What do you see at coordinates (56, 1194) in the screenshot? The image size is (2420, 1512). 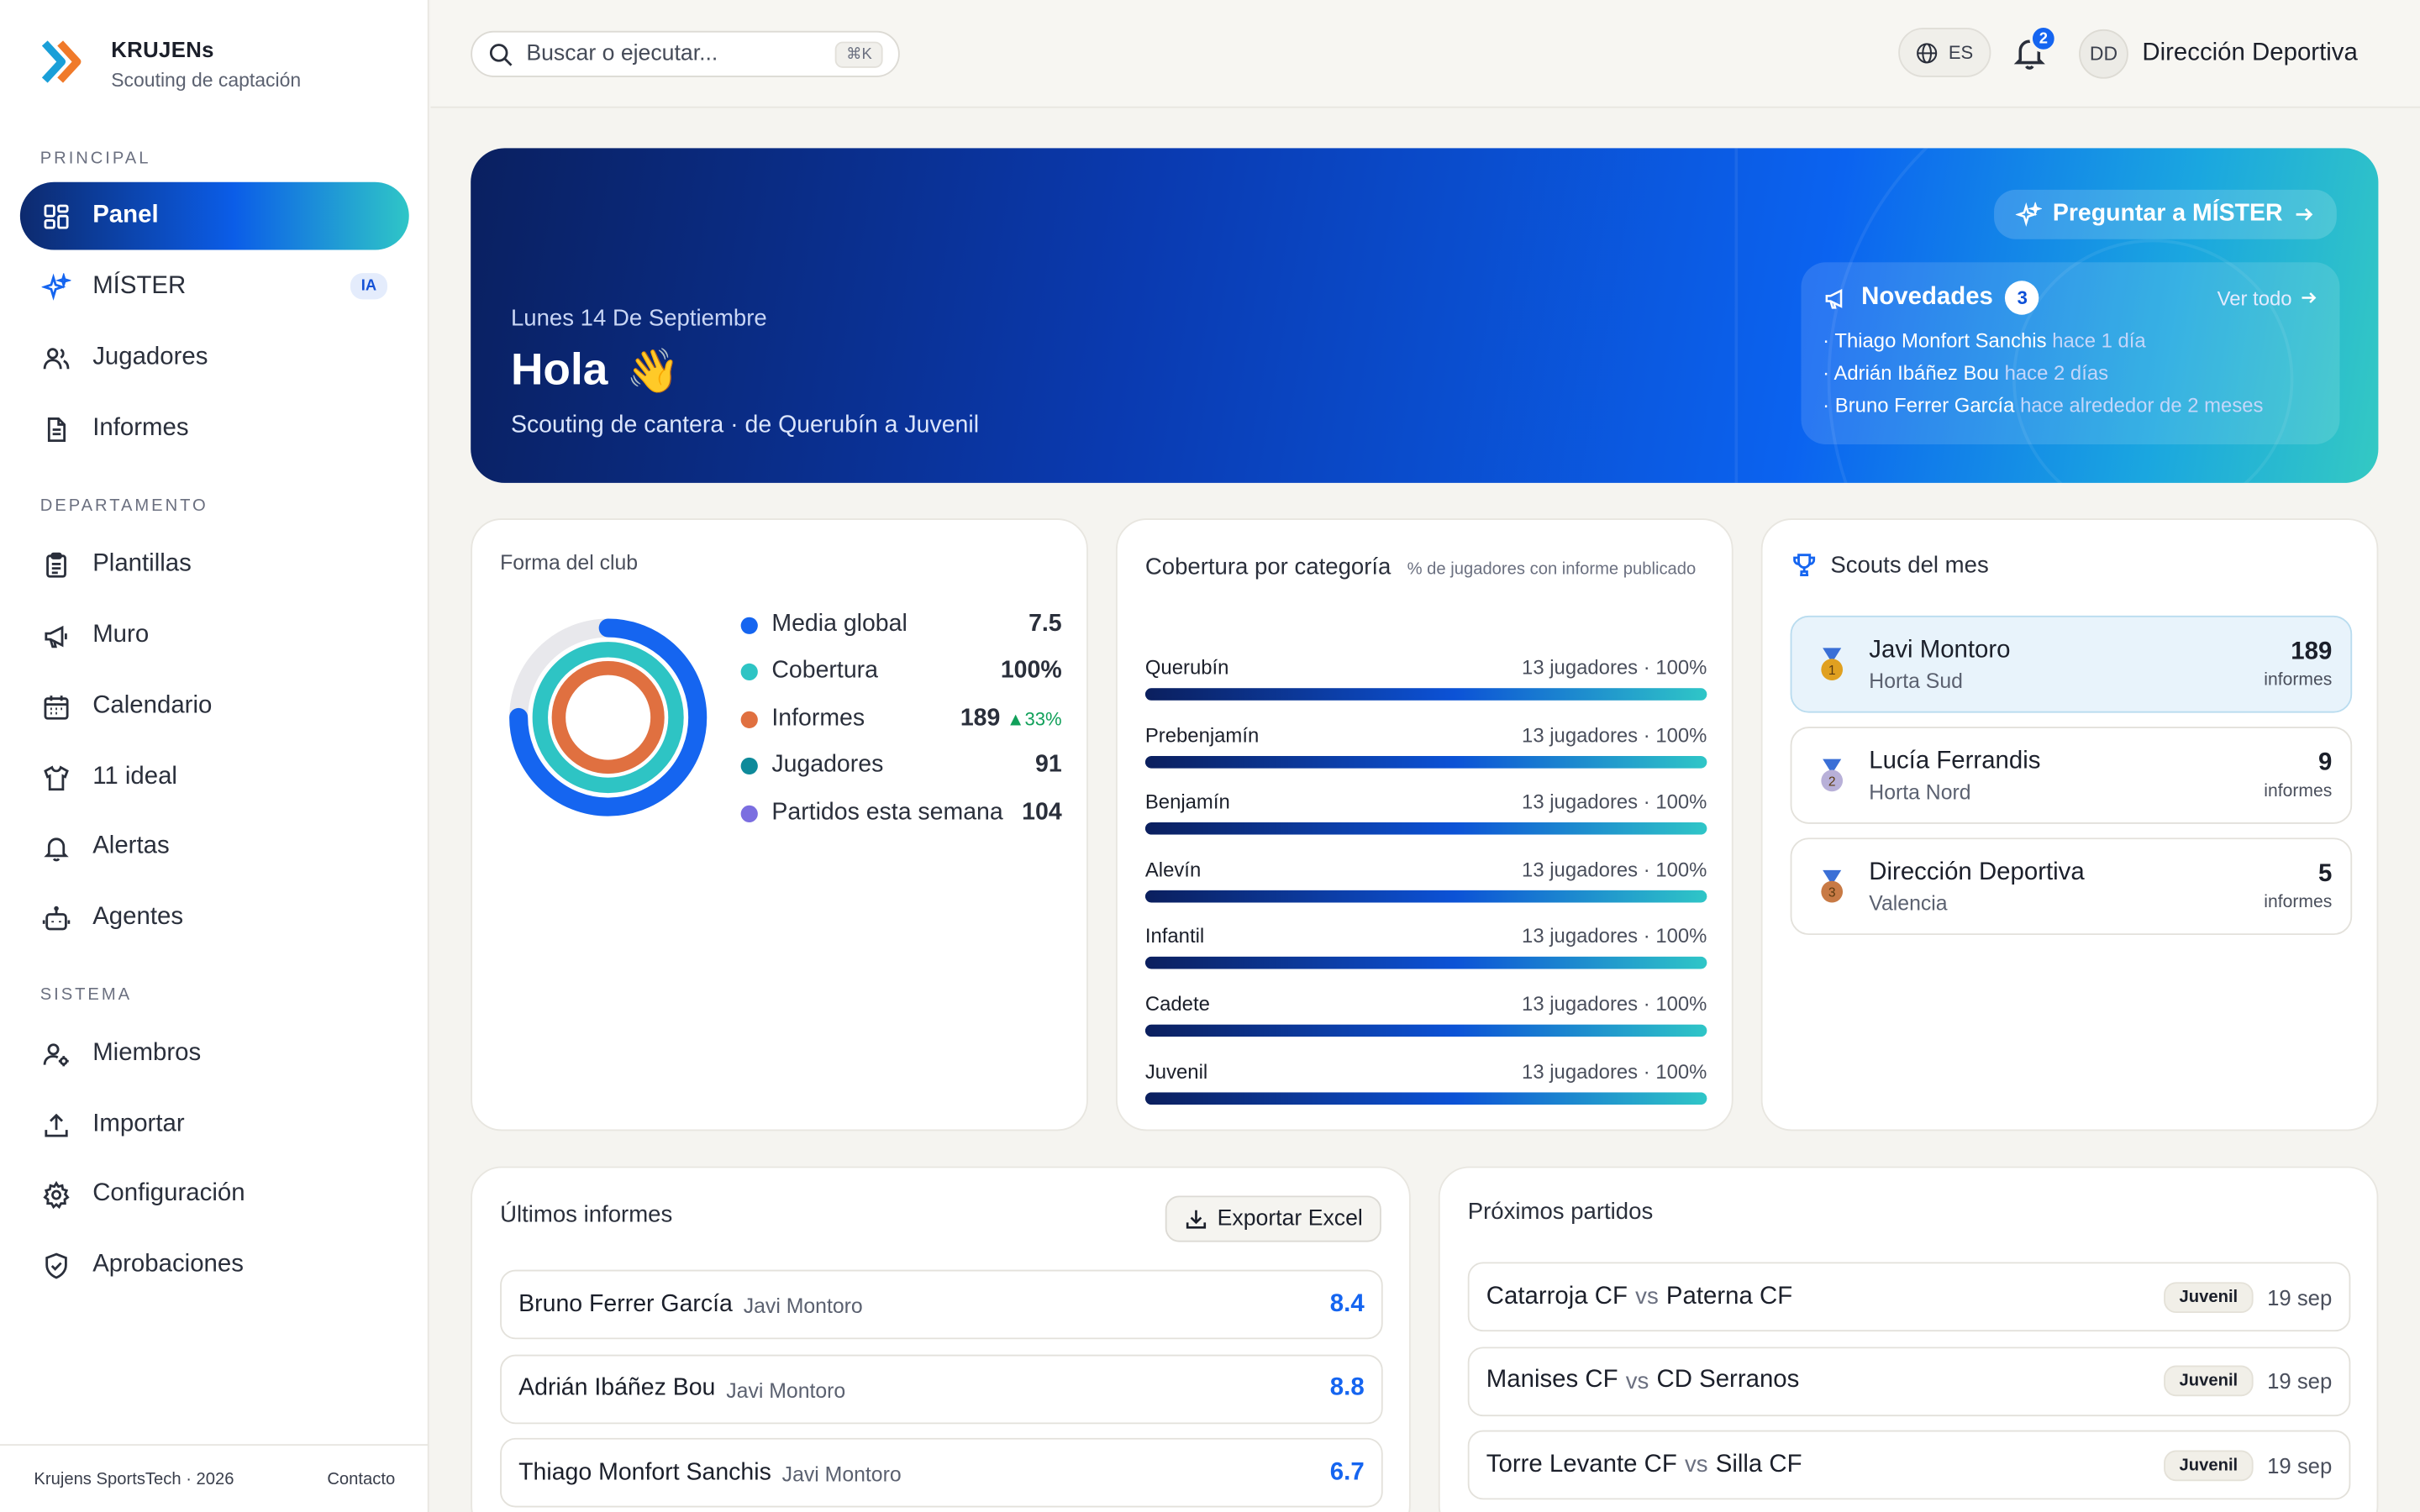 I see `gear-icon` at bounding box center [56, 1194].